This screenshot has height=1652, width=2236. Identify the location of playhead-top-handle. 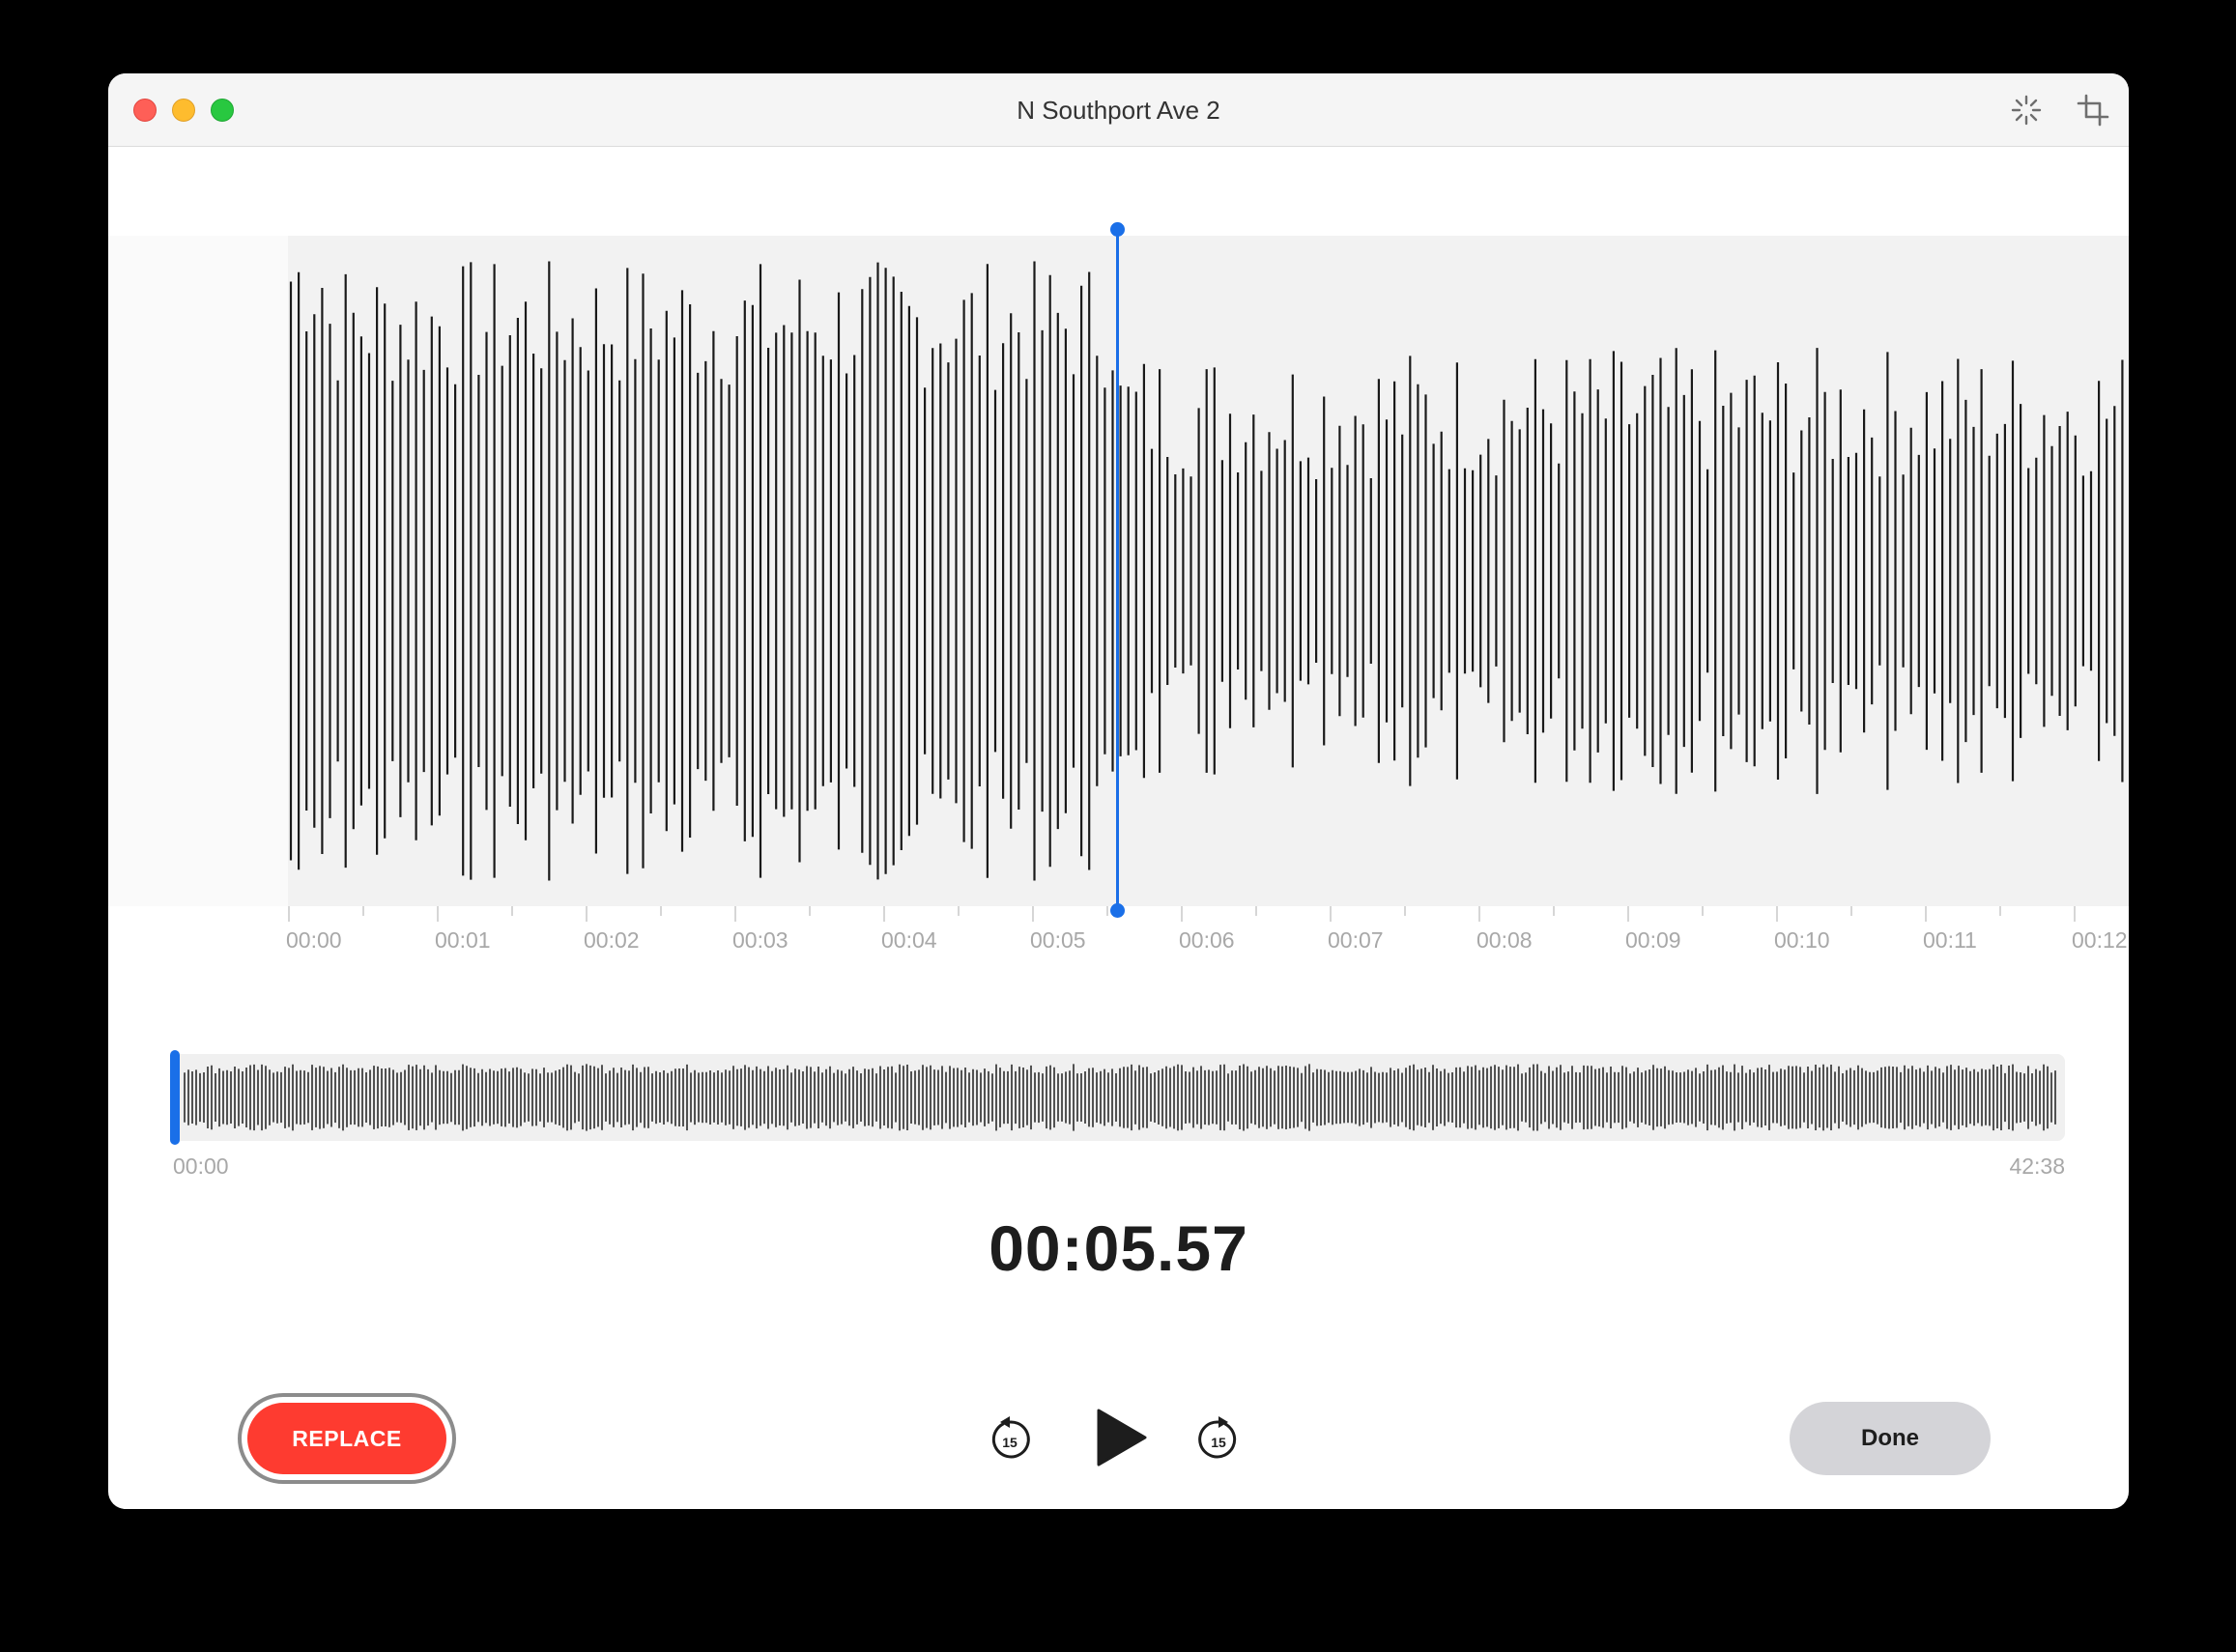
(1118, 229).